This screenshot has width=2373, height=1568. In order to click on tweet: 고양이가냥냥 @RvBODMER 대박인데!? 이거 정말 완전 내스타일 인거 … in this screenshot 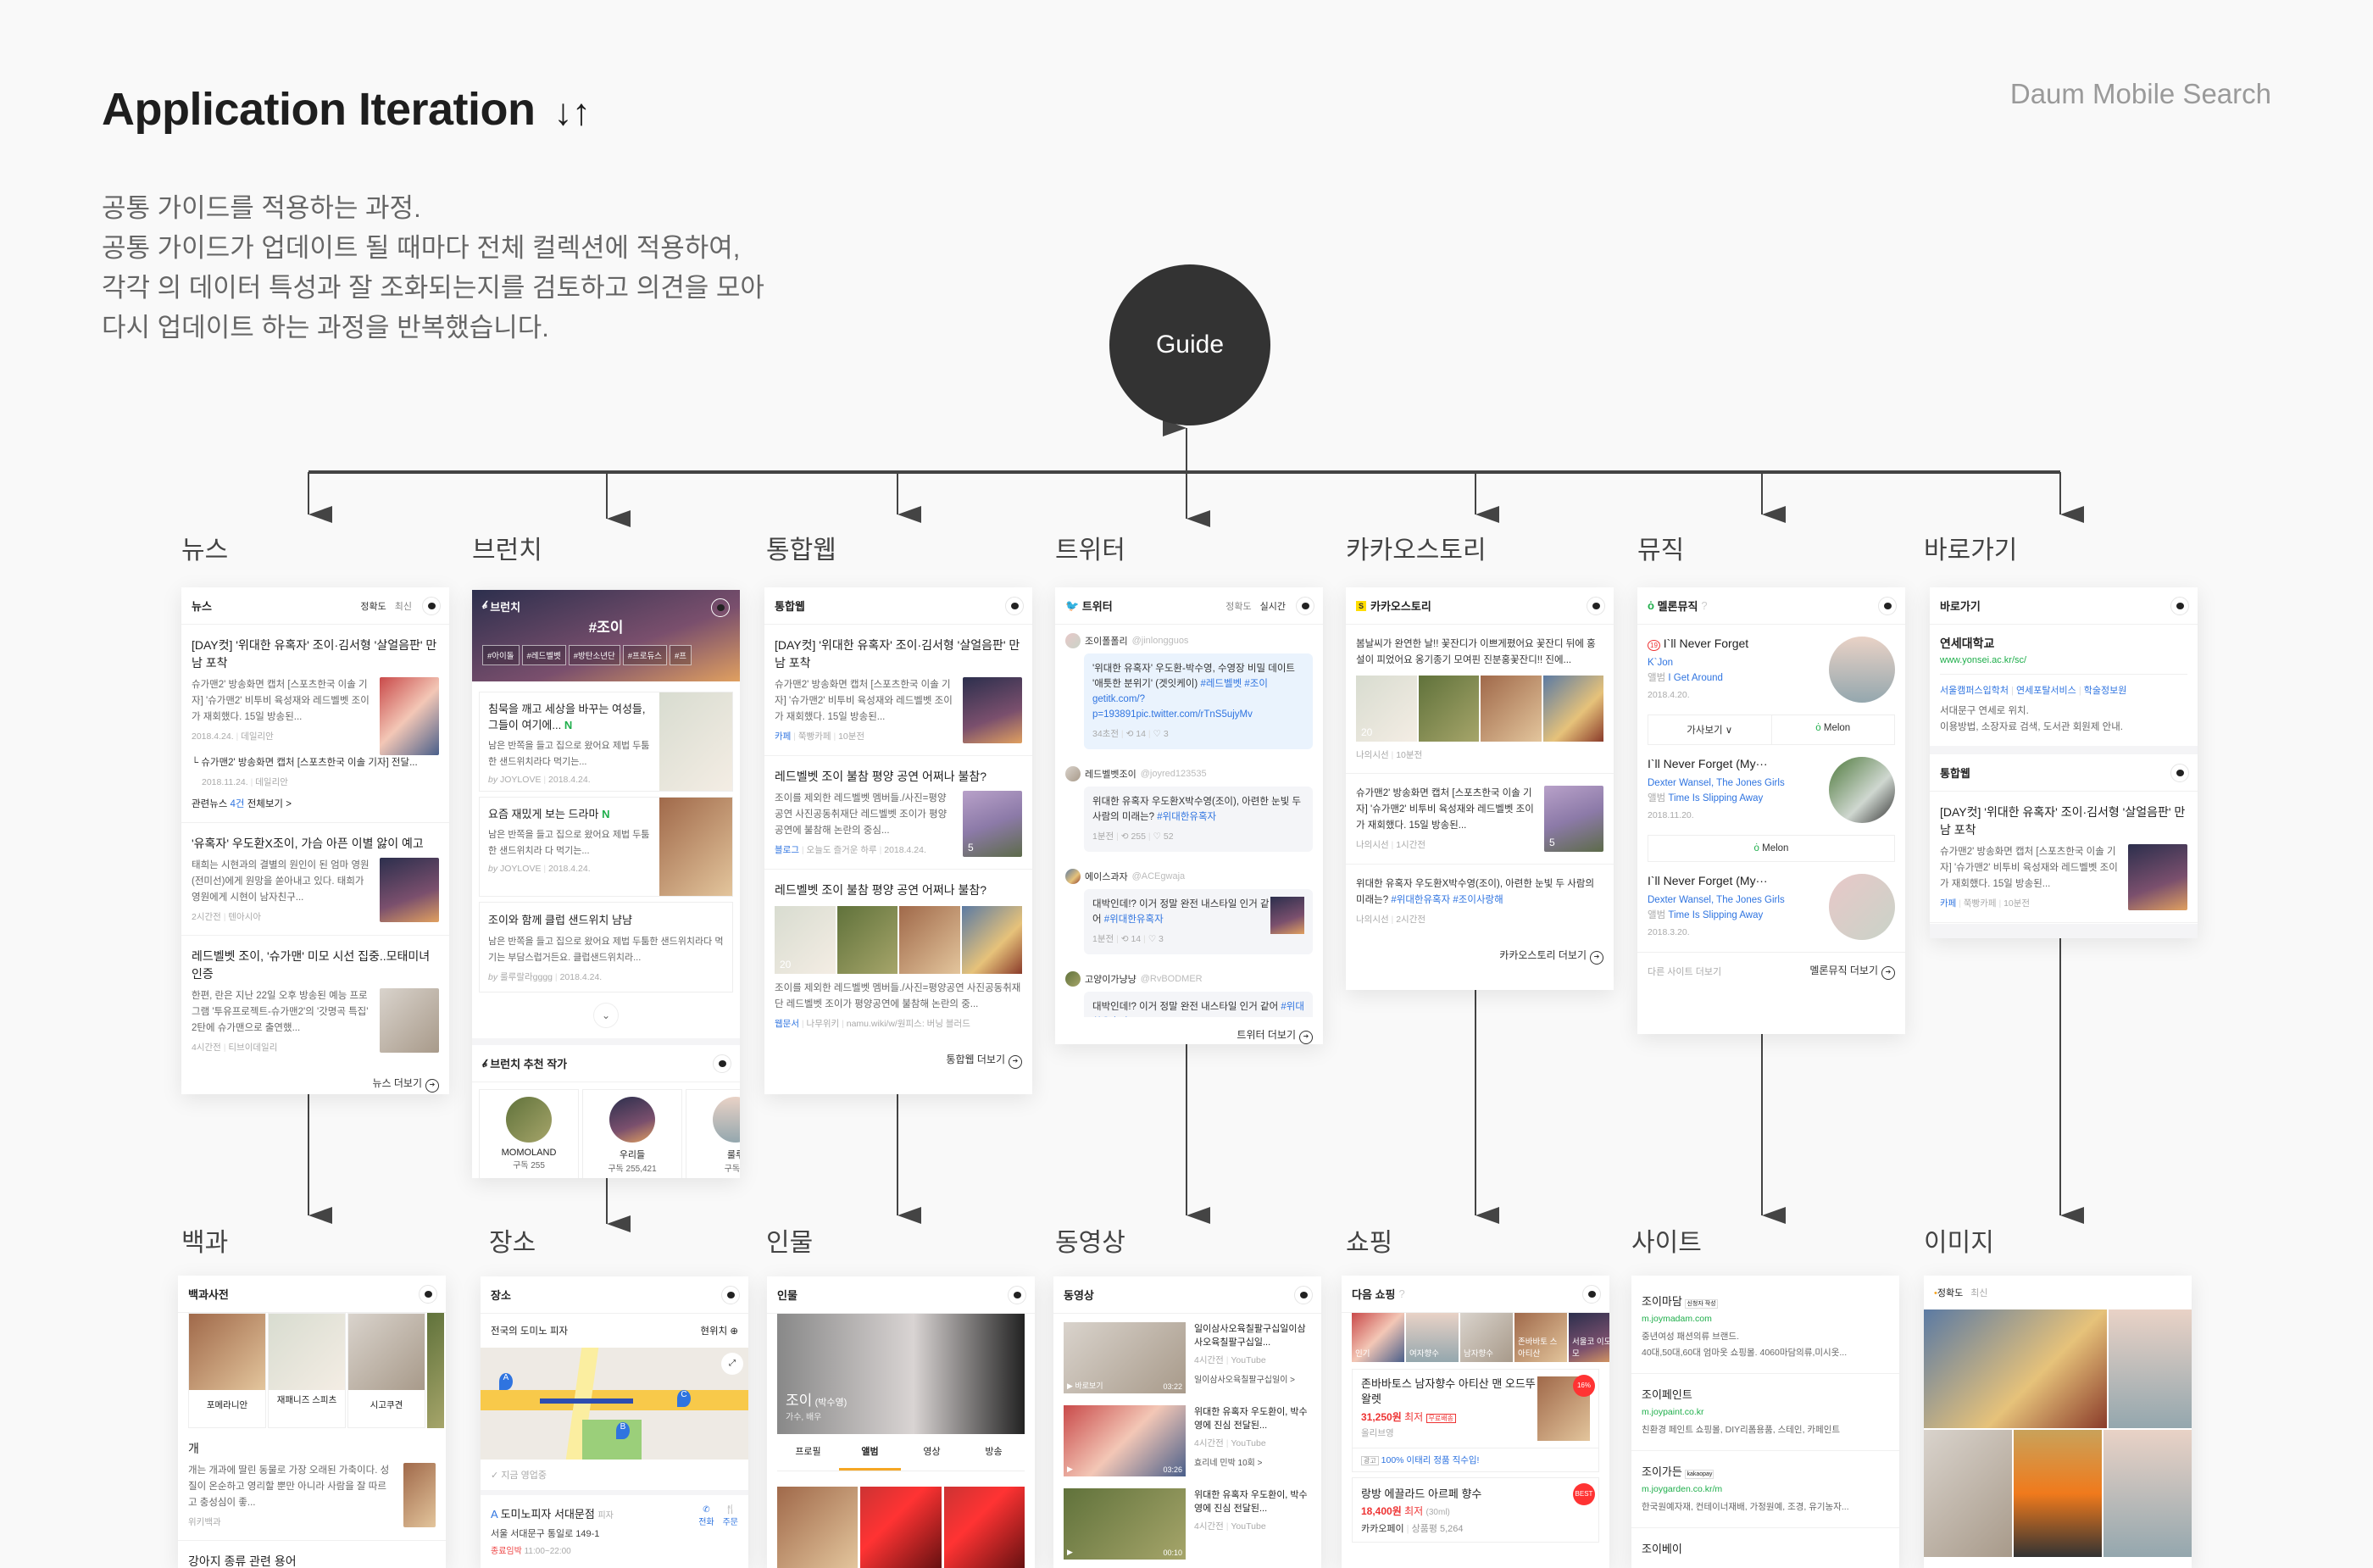, I will do `click(1189, 990)`.